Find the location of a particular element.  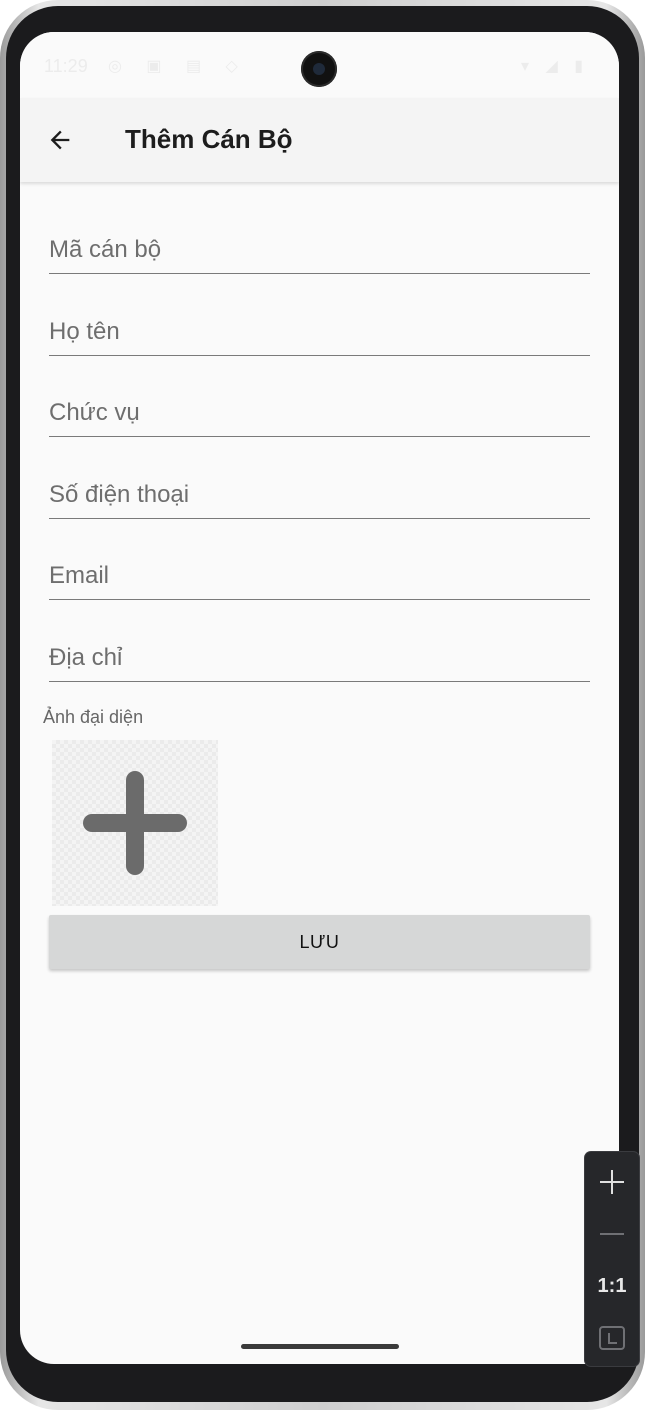

back-button is located at coordinates (60, 140).